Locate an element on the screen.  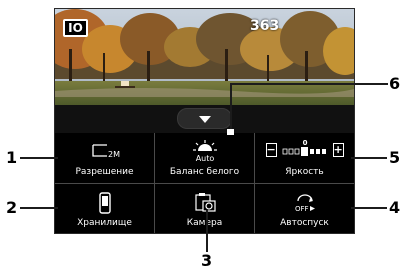
callout-4: 4 is located at coordinates (395, 207).